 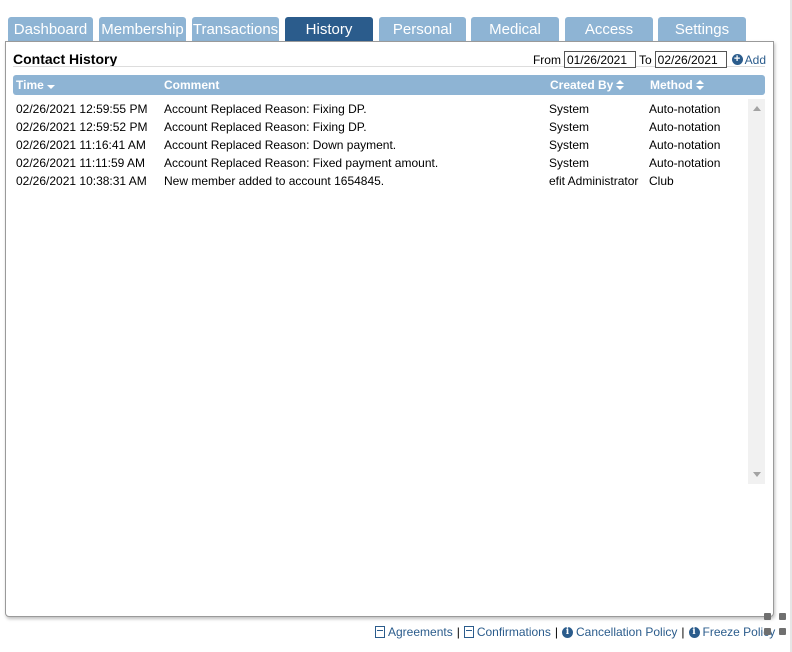 I want to click on cancellation-label: Cancellation Policy, so click(x=626, y=632).